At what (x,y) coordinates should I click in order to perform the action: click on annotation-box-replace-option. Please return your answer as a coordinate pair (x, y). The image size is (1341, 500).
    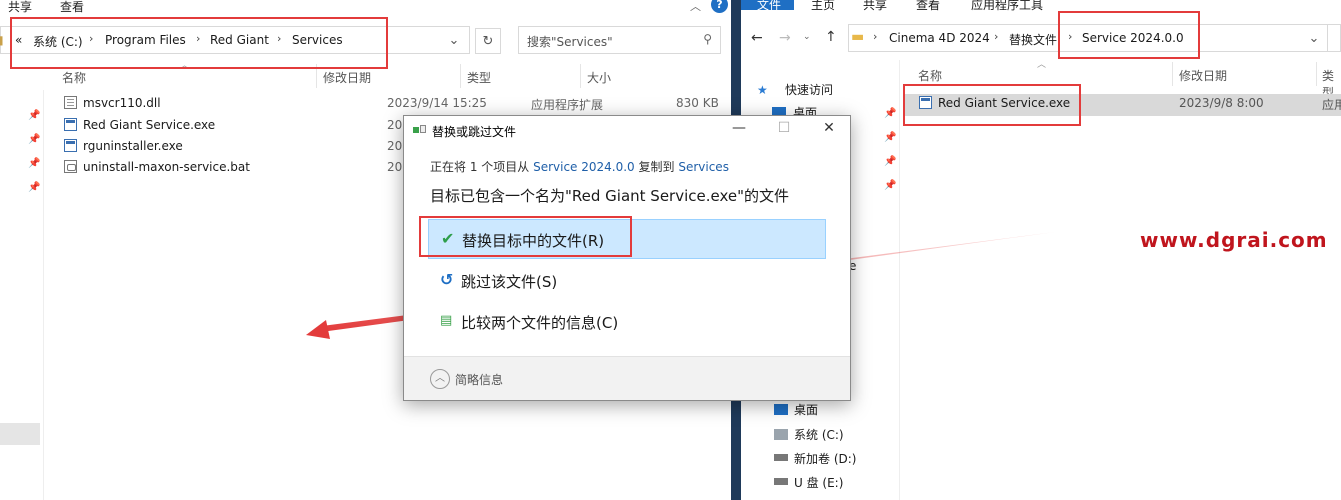
    Looking at the image, I should click on (525, 236).